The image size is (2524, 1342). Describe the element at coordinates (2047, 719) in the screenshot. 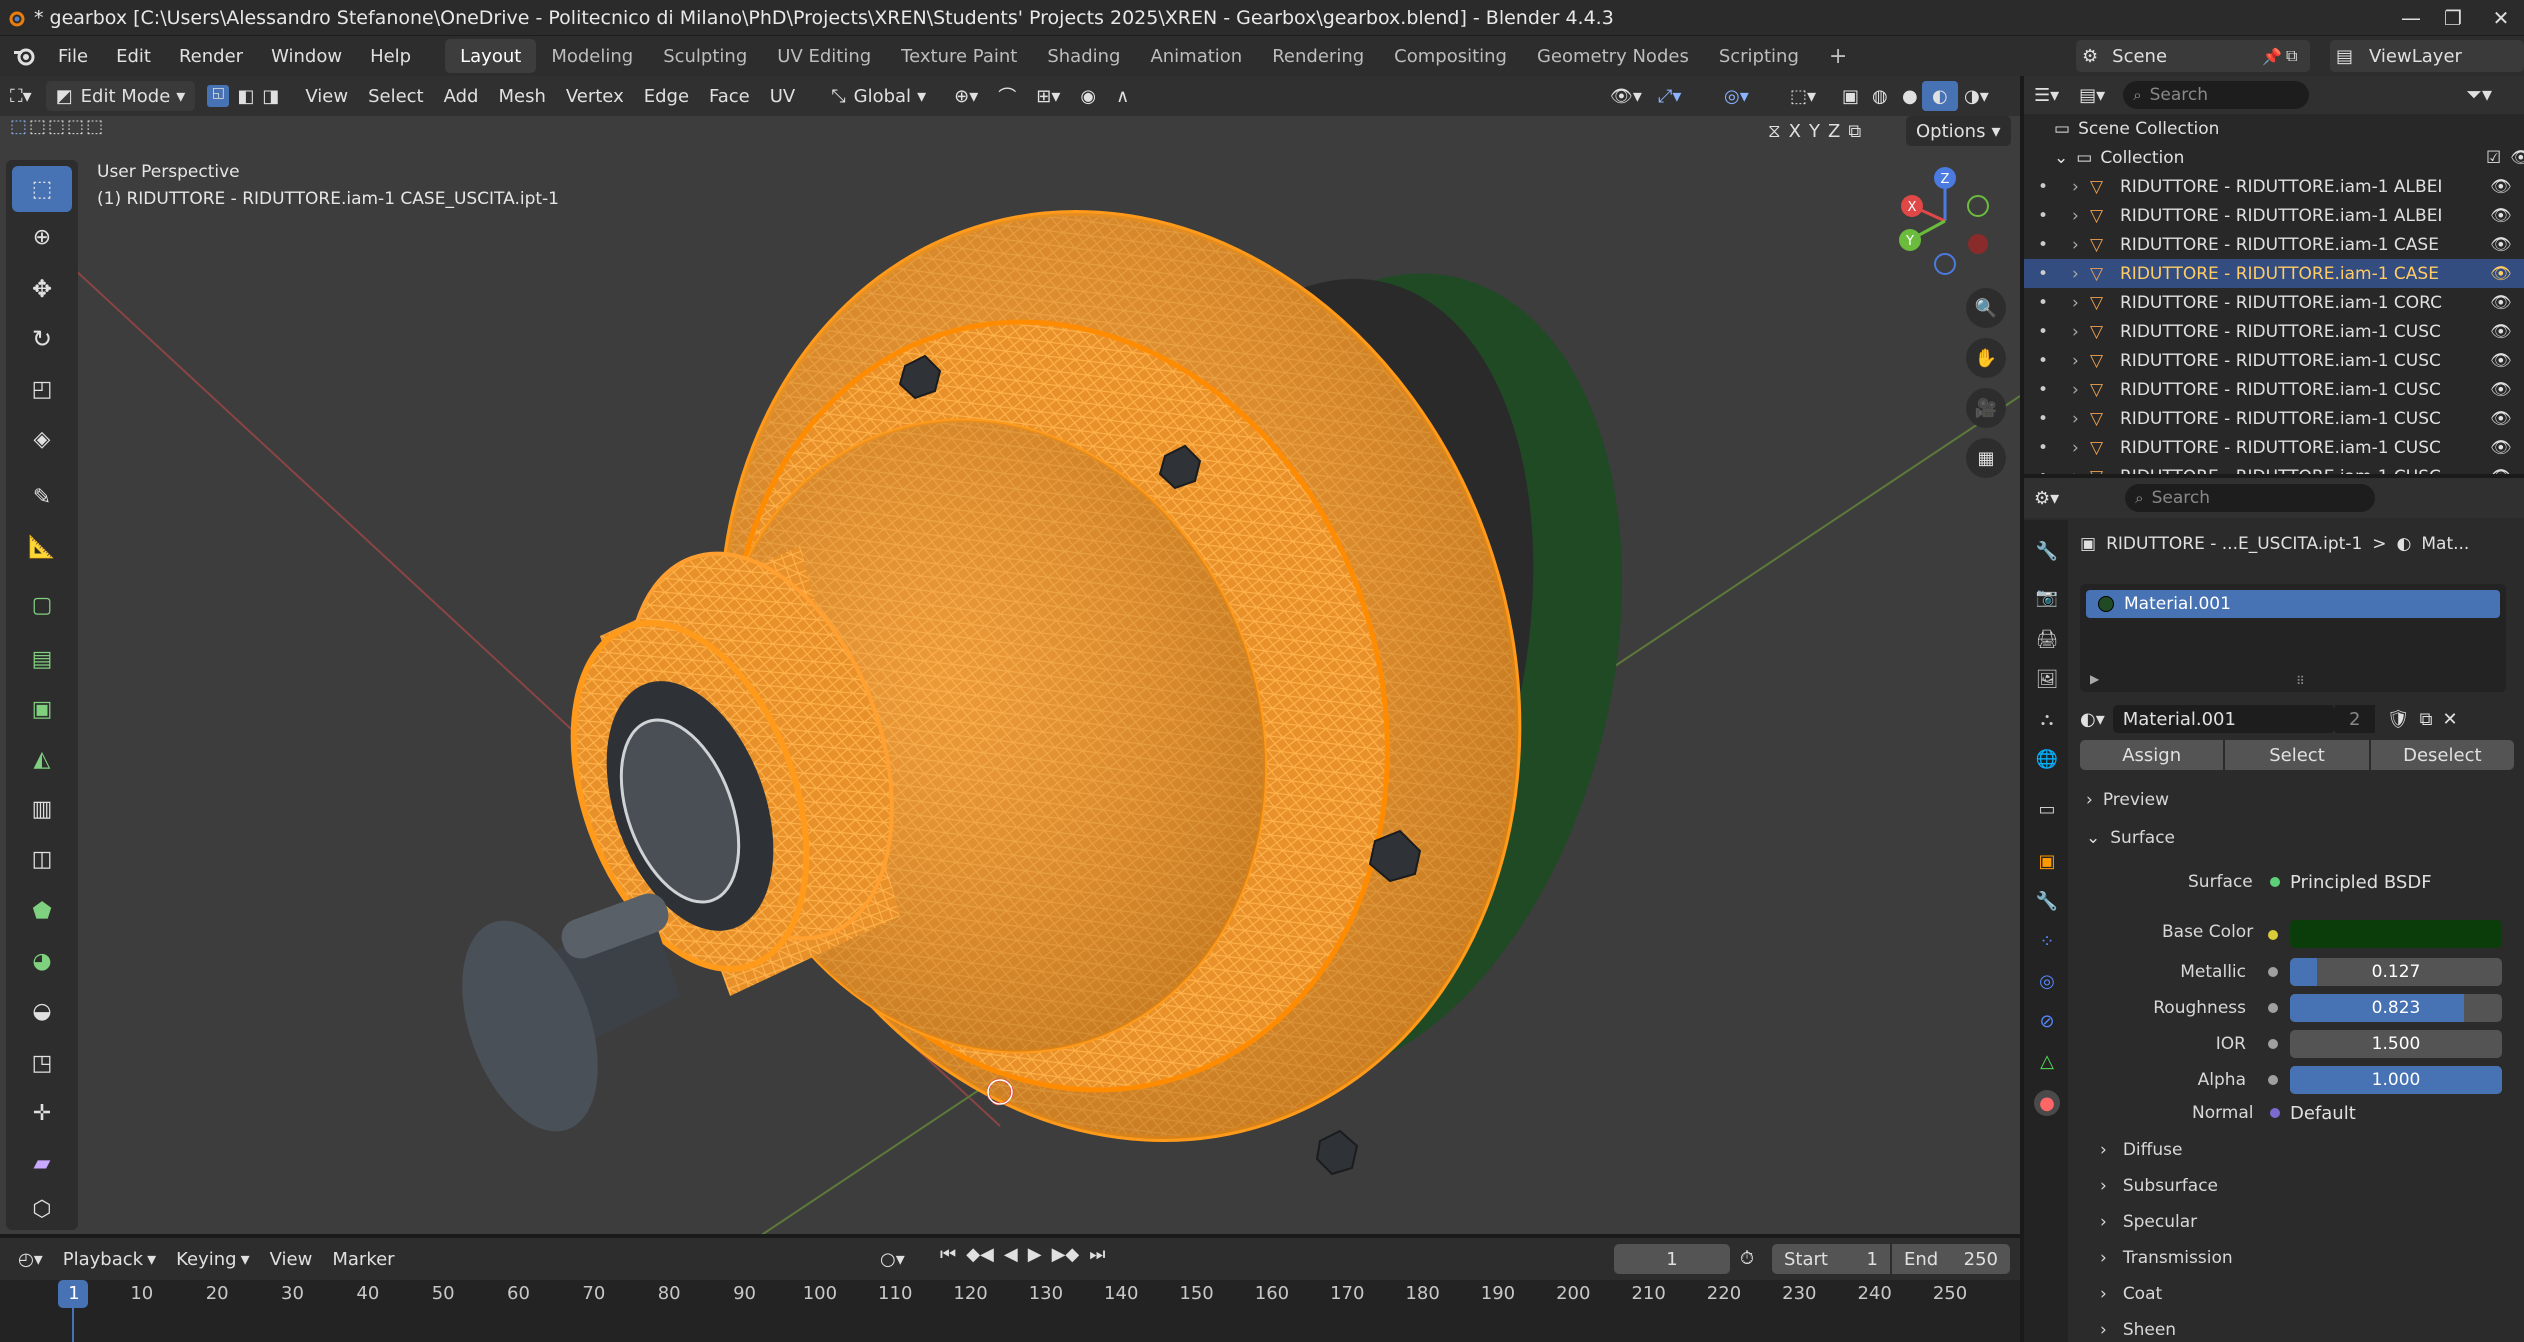

I see `scene-tab: ⛬` at that location.